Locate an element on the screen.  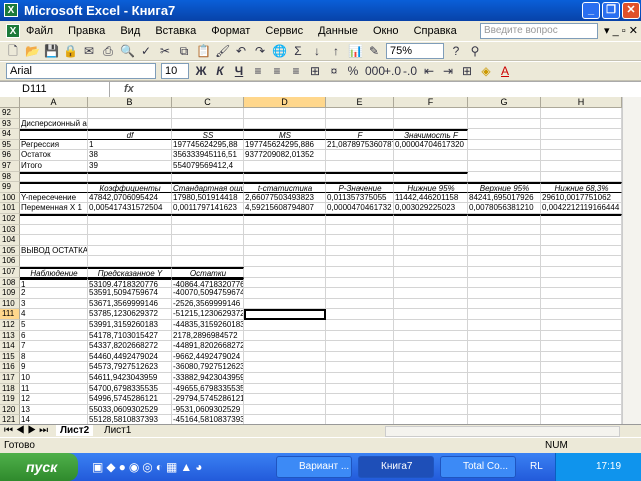
cell: Предсказанное Y is located at coordinates (130, 272).